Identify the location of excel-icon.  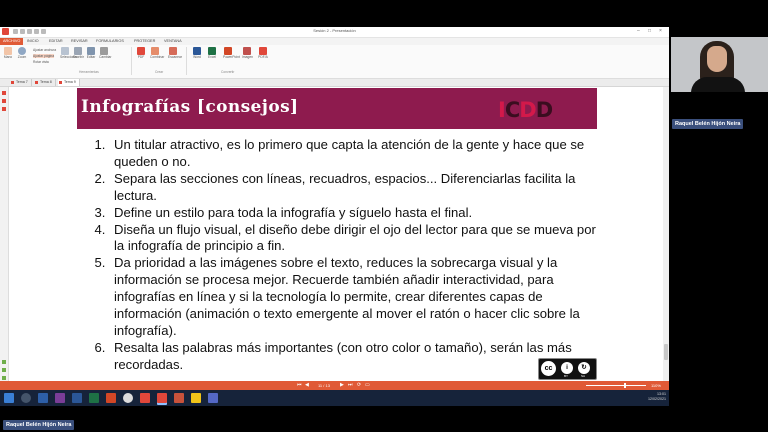
(212, 51).